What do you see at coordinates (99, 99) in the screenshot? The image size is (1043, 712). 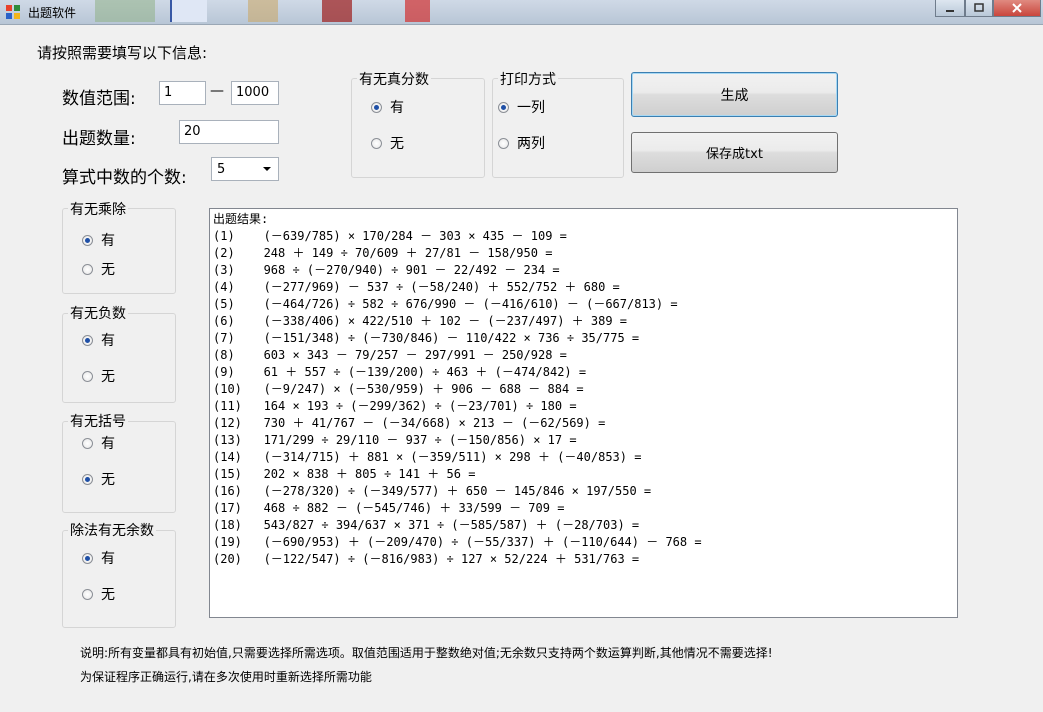 I see `range-label: 数值范围:` at bounding box center [99, 99].